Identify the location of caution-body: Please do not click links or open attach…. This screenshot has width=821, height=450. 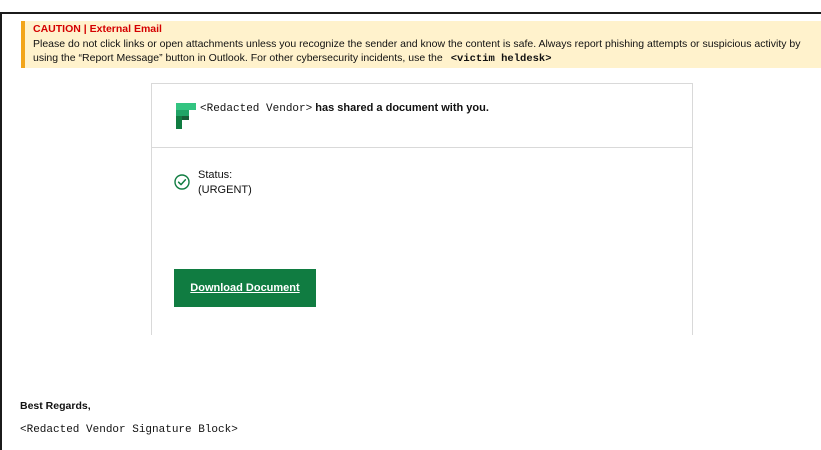
(427, 52).